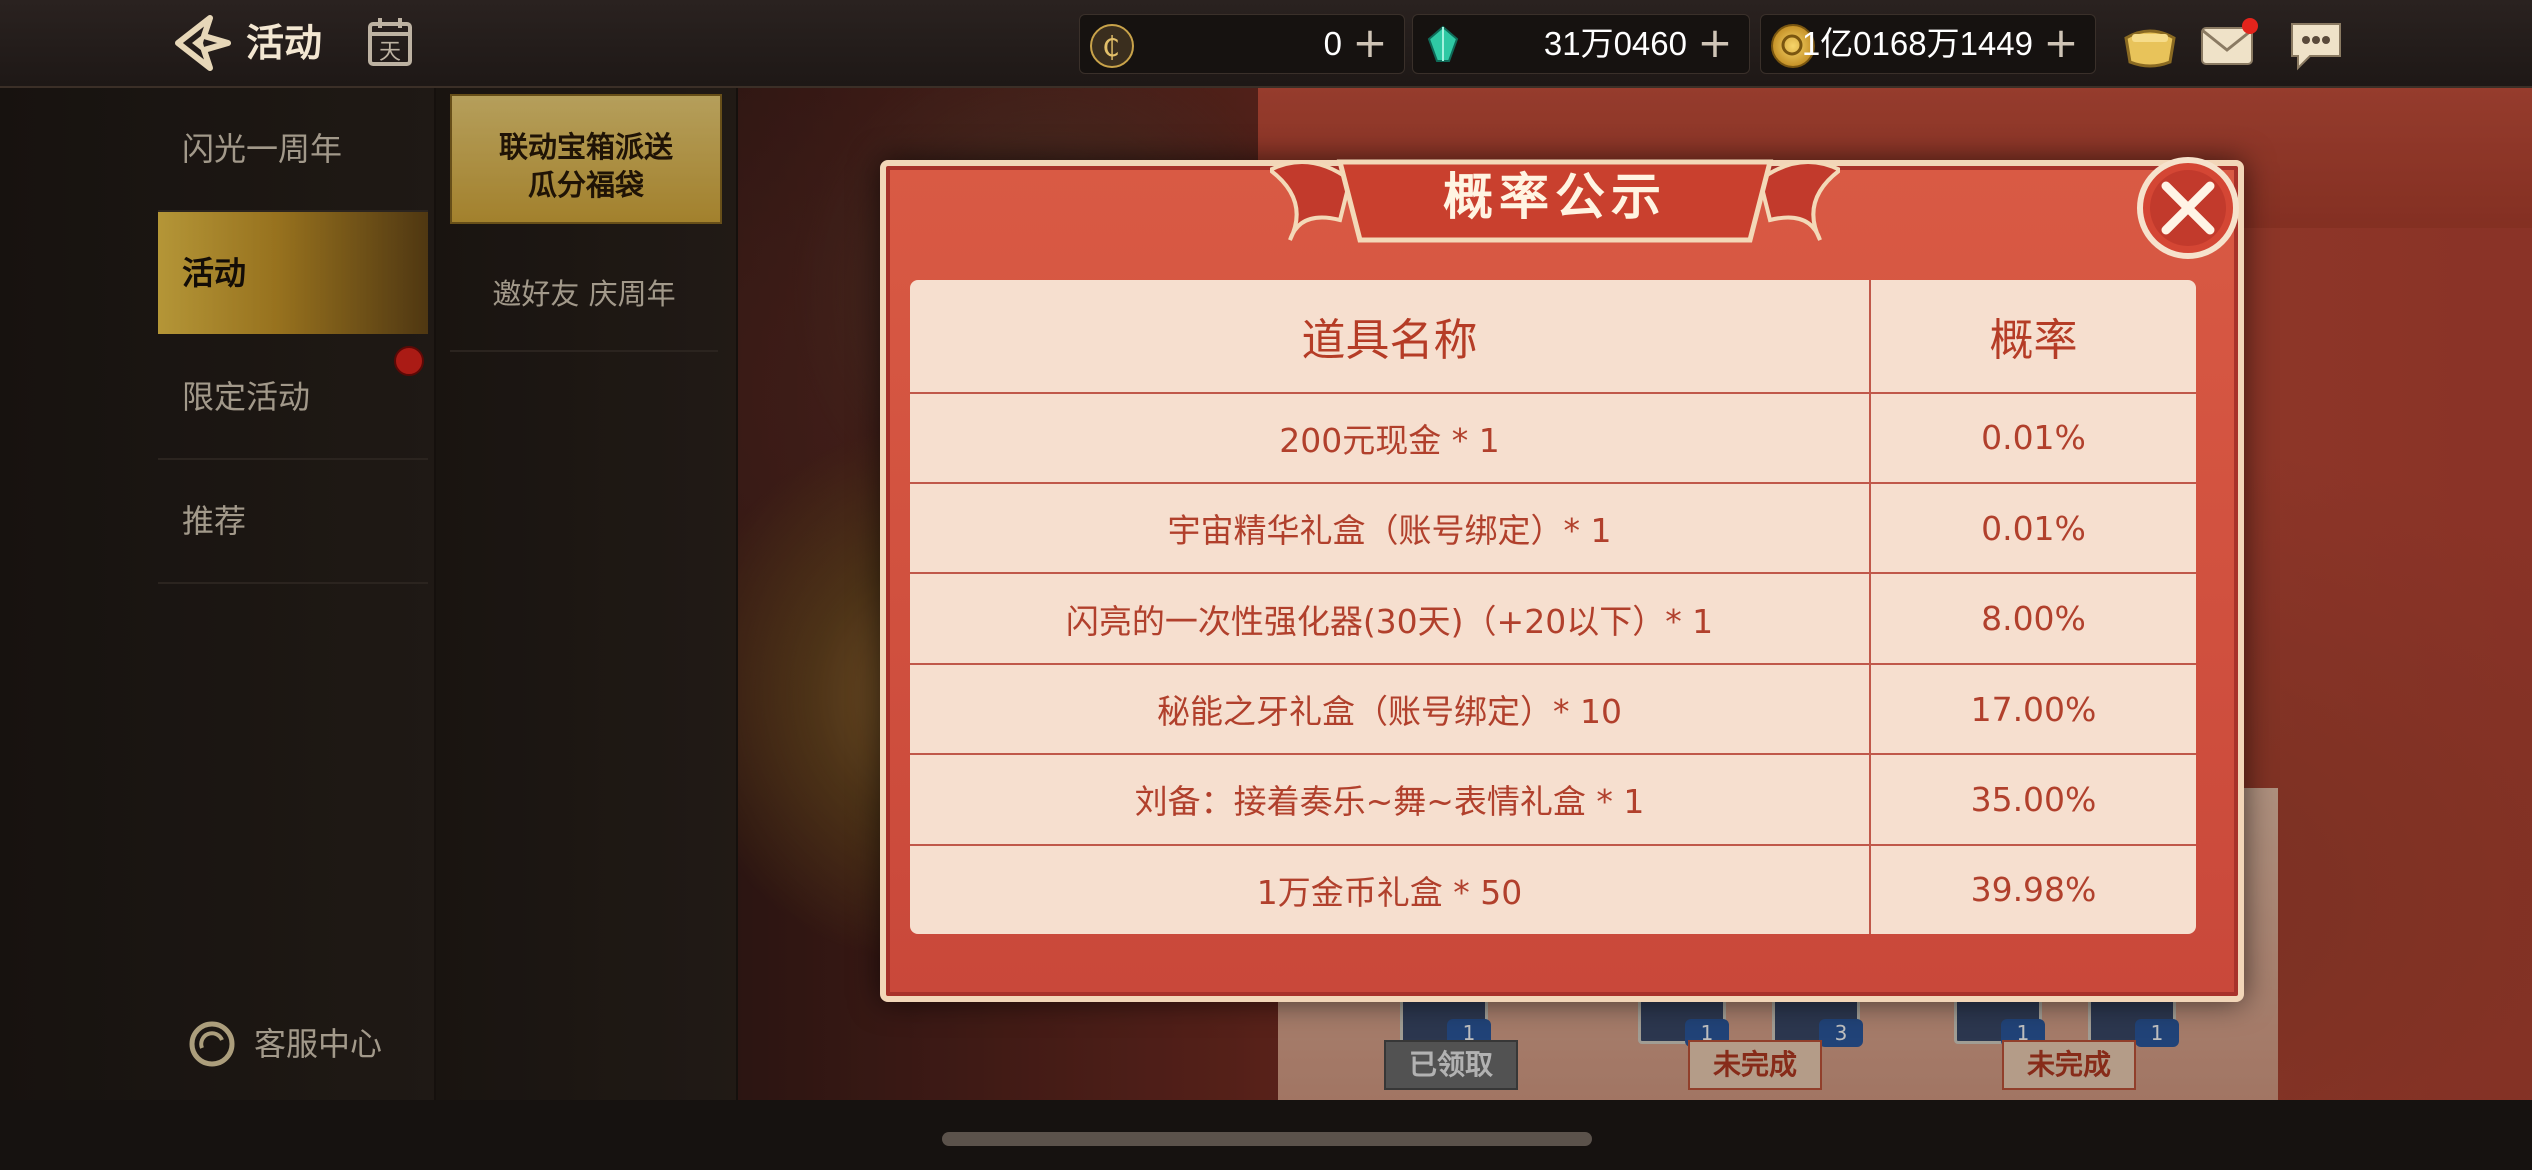 The image size is (2532, 1170). What do you see at coordinates (203, 43) in the screenshot?
I see `back-arrow-icon` at bounding box center [203, 43].